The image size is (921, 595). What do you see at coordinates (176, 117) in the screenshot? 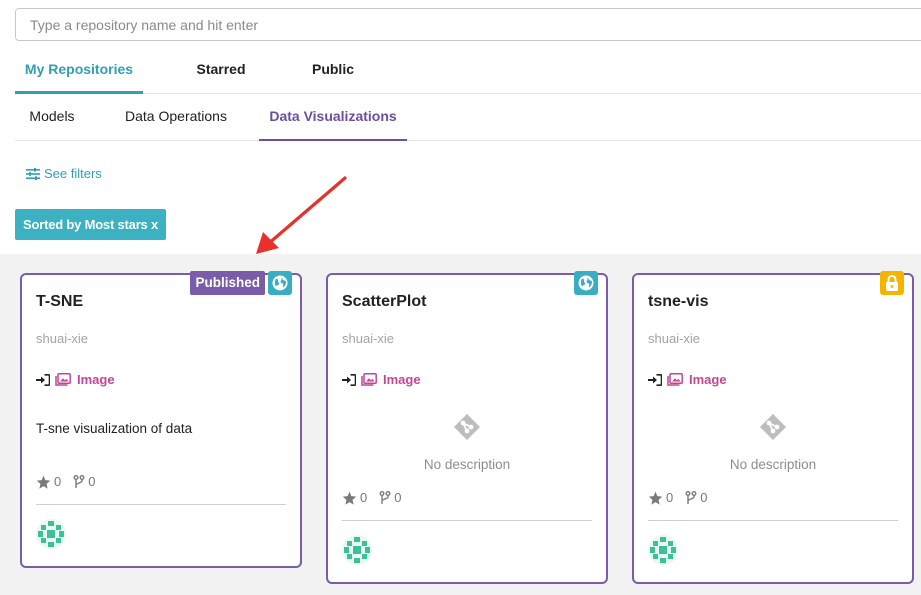
I see `tab-data-operations: Data Operations` at bounding box center [176, 117].